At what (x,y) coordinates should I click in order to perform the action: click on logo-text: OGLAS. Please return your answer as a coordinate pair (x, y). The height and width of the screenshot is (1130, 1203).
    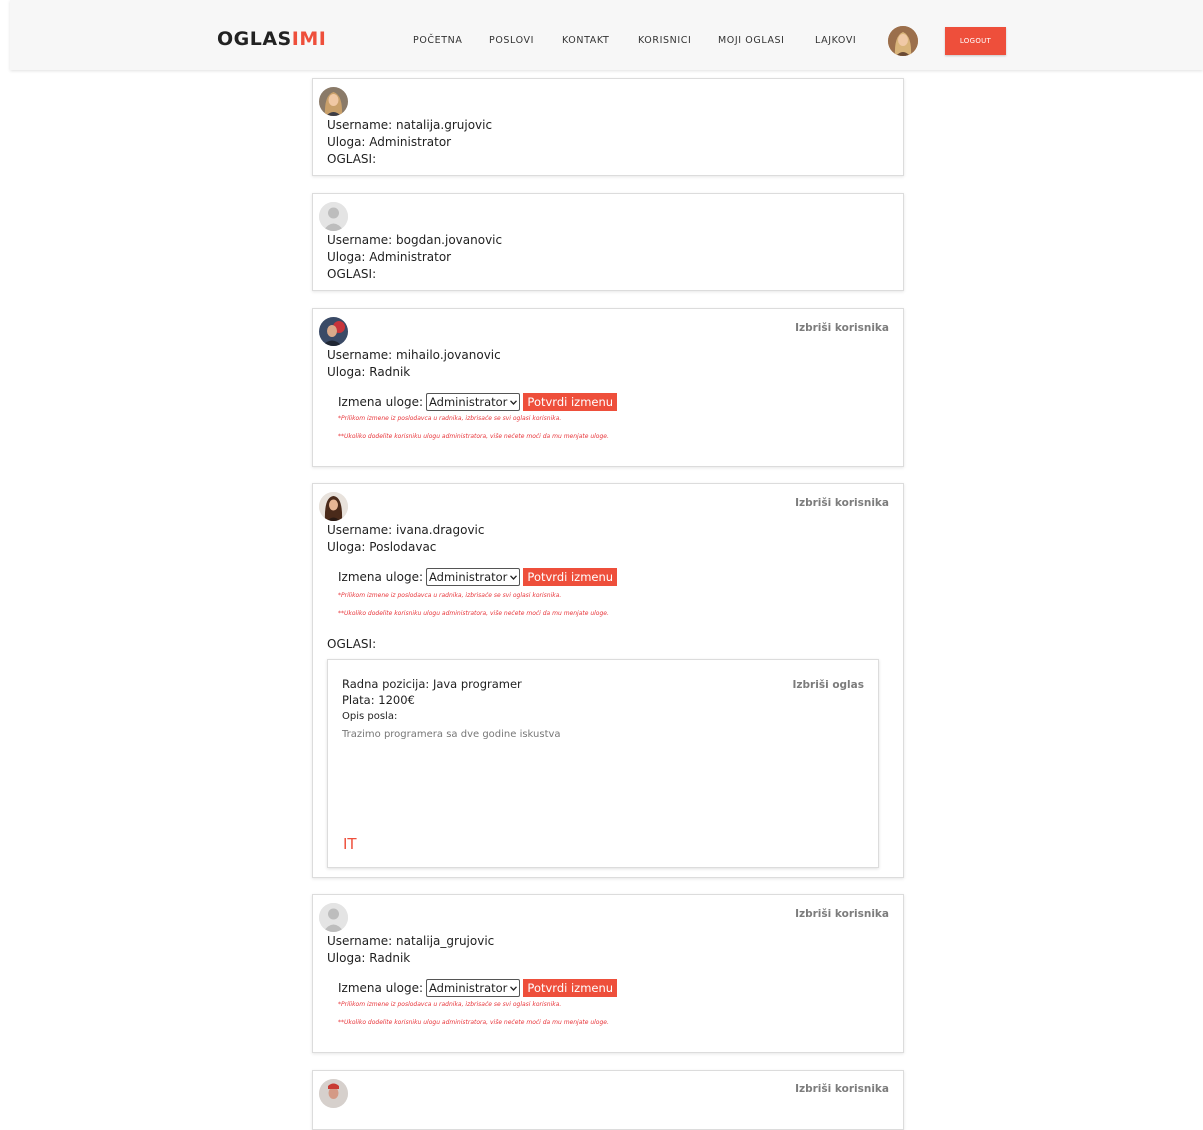
    Looking at the image, I should click on (254, 39).